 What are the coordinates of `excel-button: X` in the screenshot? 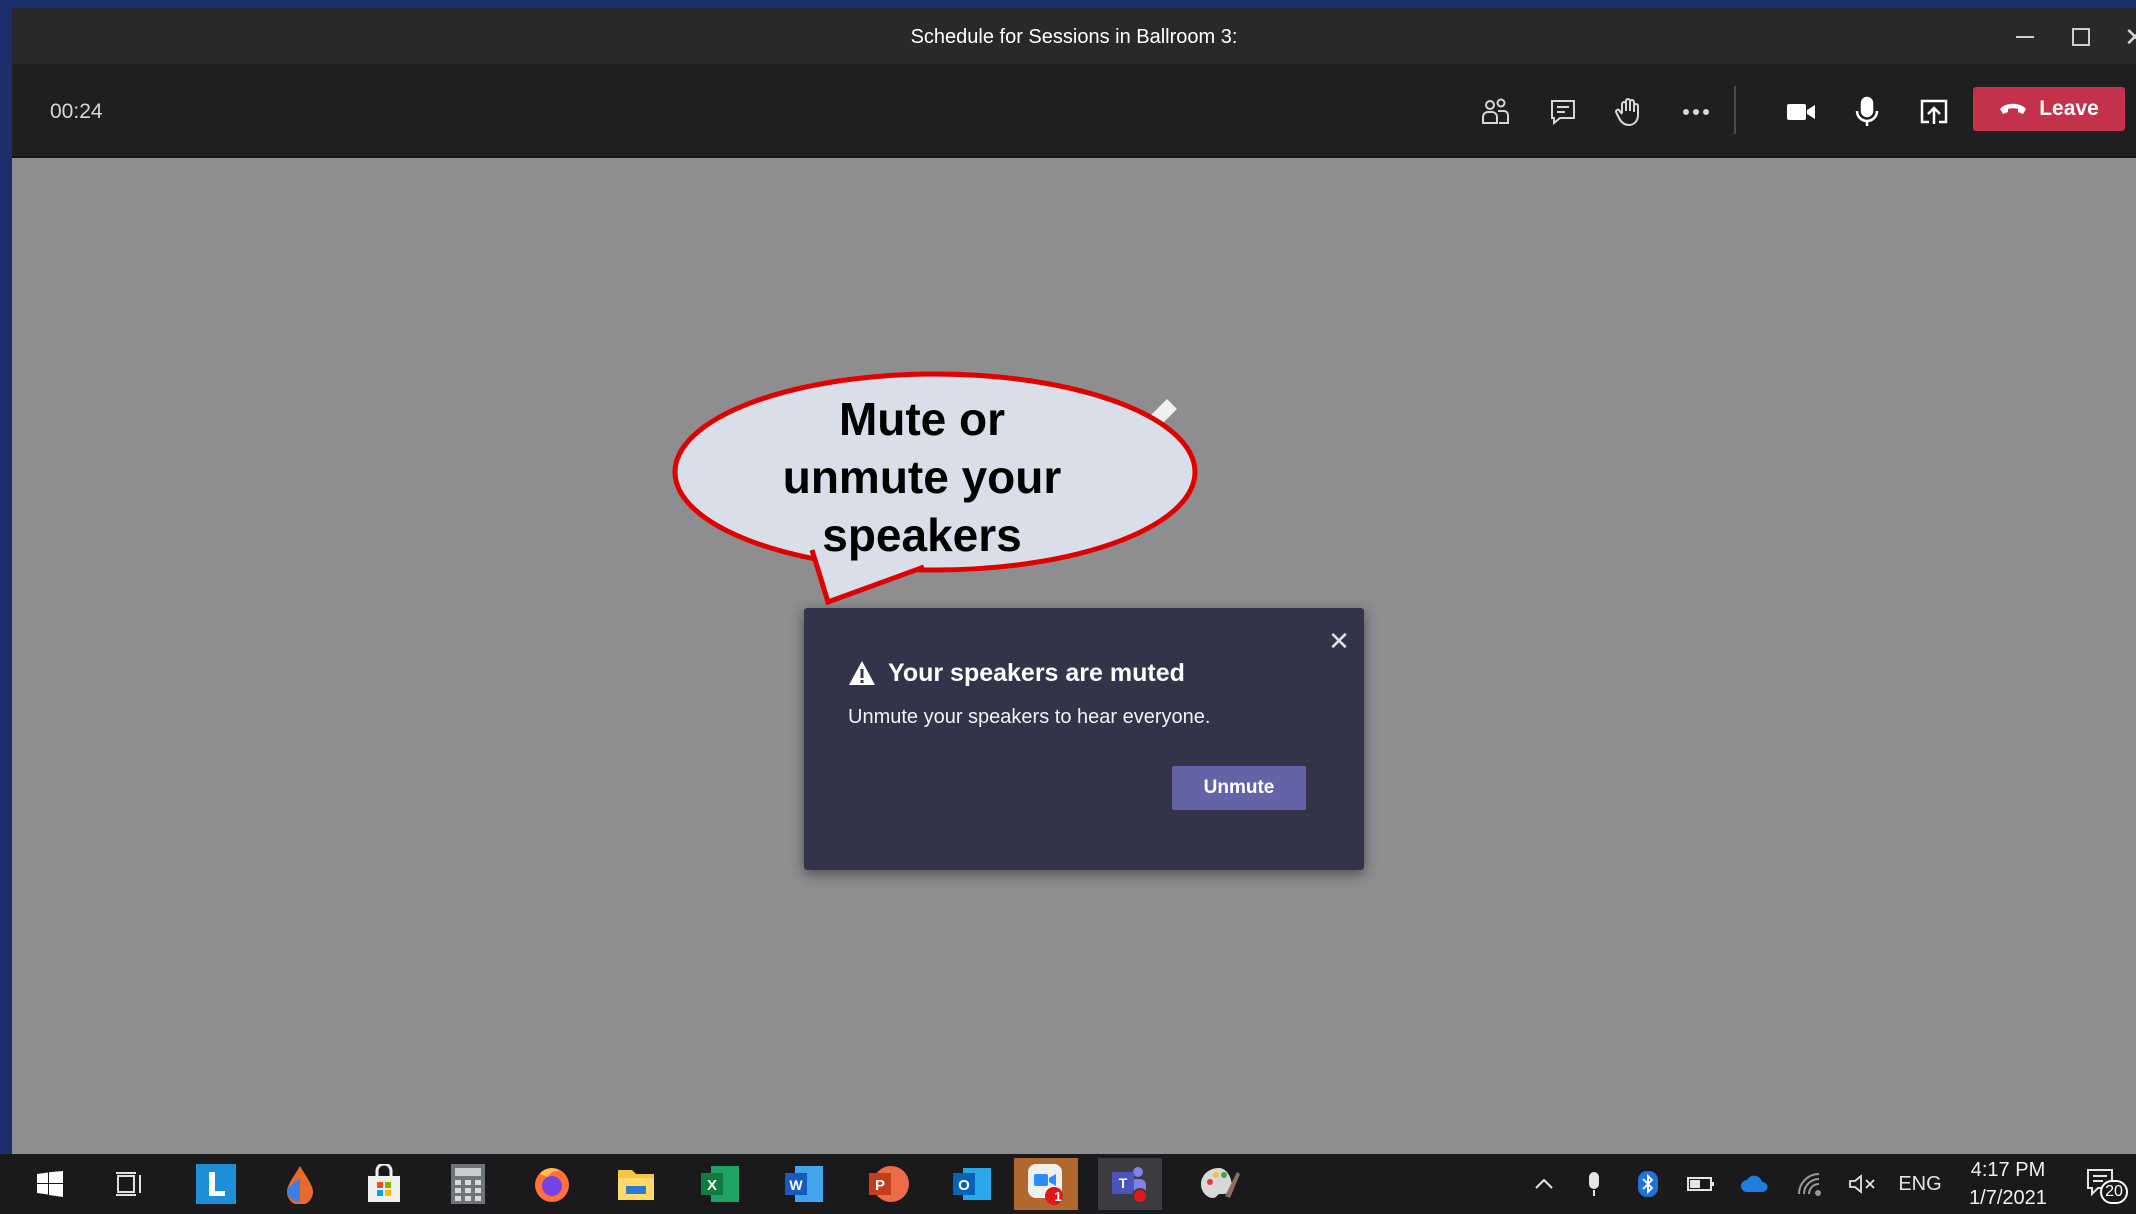 It's located at (720, 1184).